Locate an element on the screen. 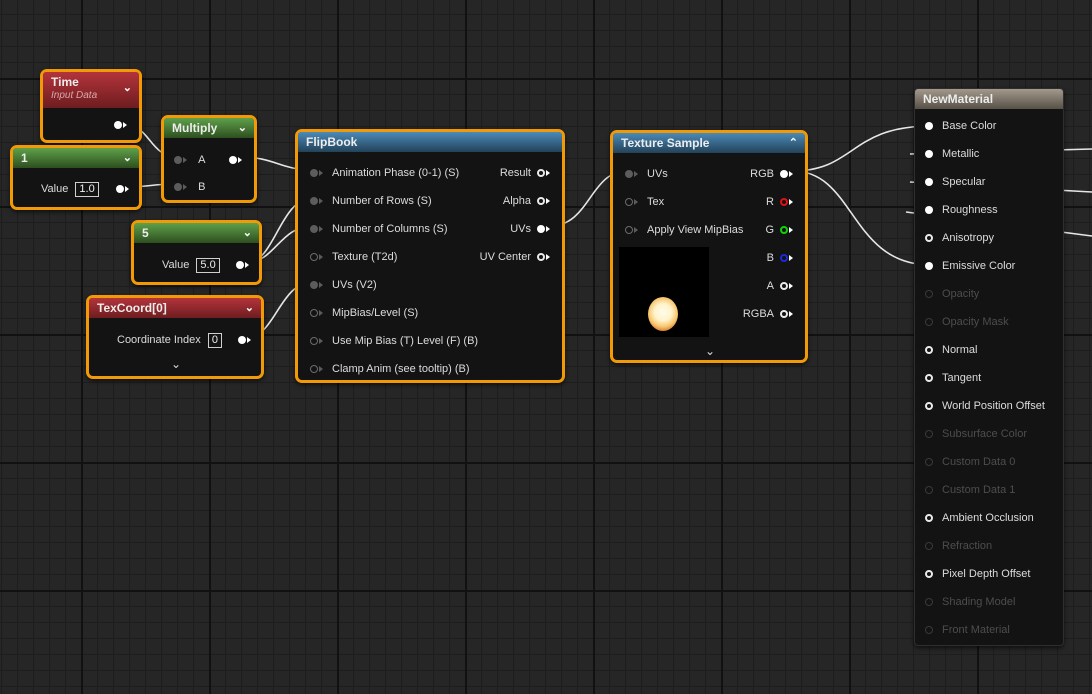  texture-output-label: RGBA is located at coordinates (758, 314).